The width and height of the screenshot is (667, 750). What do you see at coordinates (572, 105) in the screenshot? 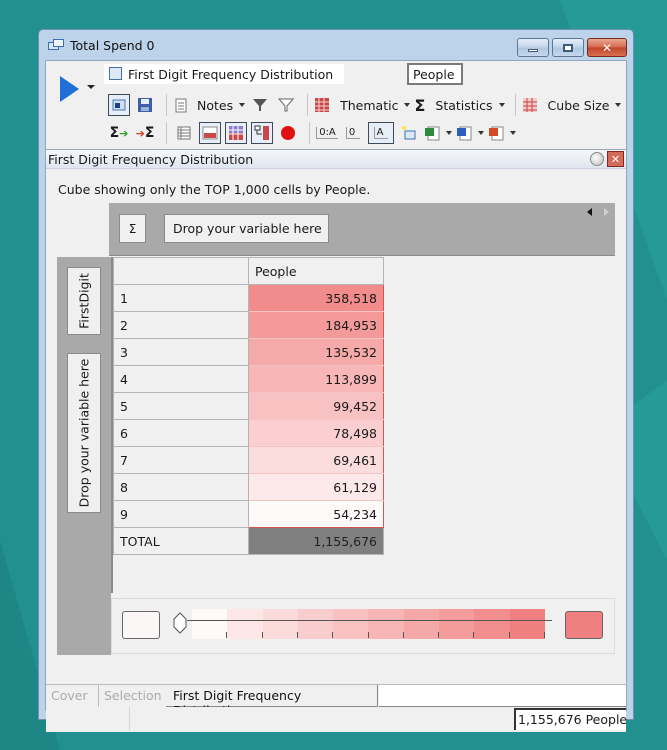
I see `cube-size-button: Cube Size` at bounding box center [572, 105].